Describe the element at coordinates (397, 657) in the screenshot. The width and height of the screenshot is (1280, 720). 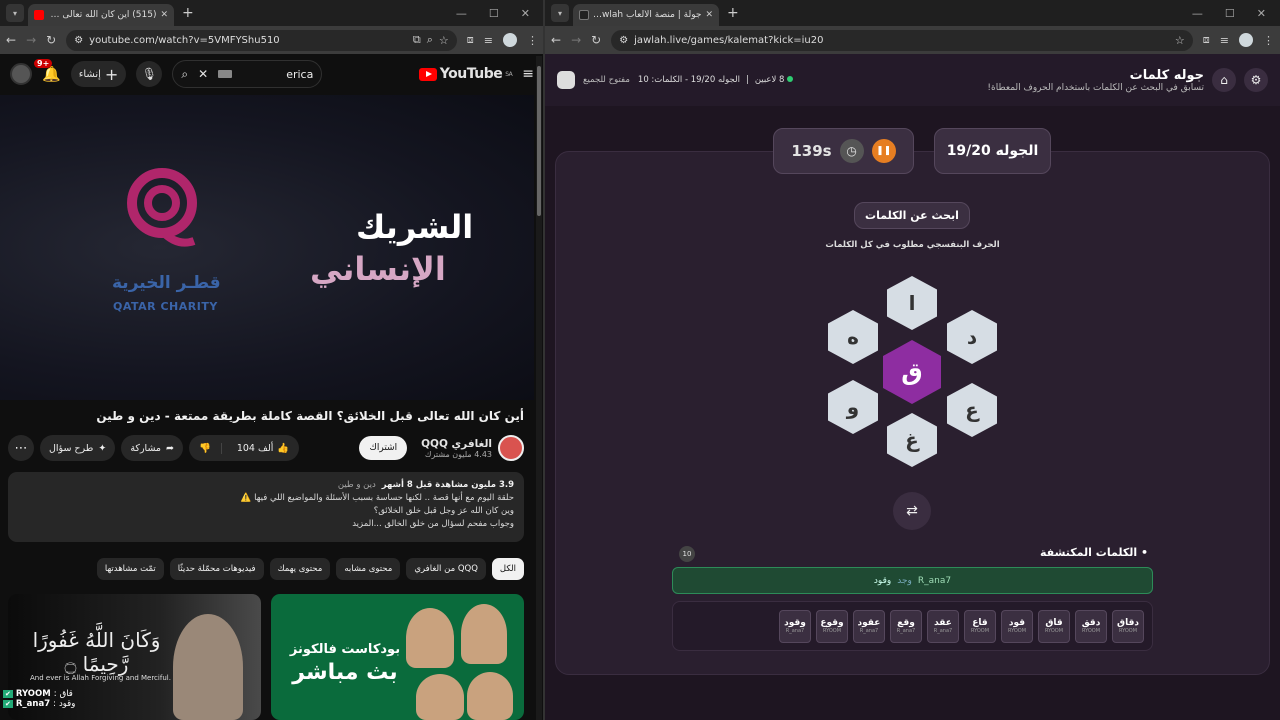
I see `related-video-thumbnail: بودكاست فالكونز بث مباشر` at that location.